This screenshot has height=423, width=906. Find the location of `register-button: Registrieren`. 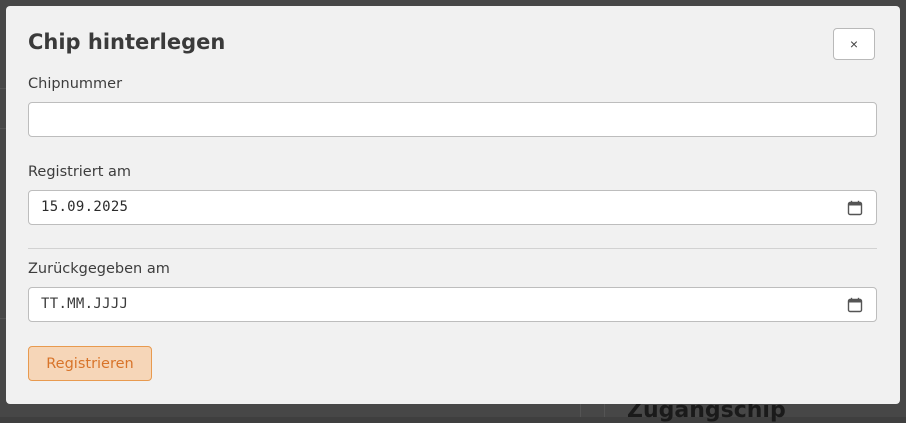

register-button: Registrieren is located at coordinates (90, 363).